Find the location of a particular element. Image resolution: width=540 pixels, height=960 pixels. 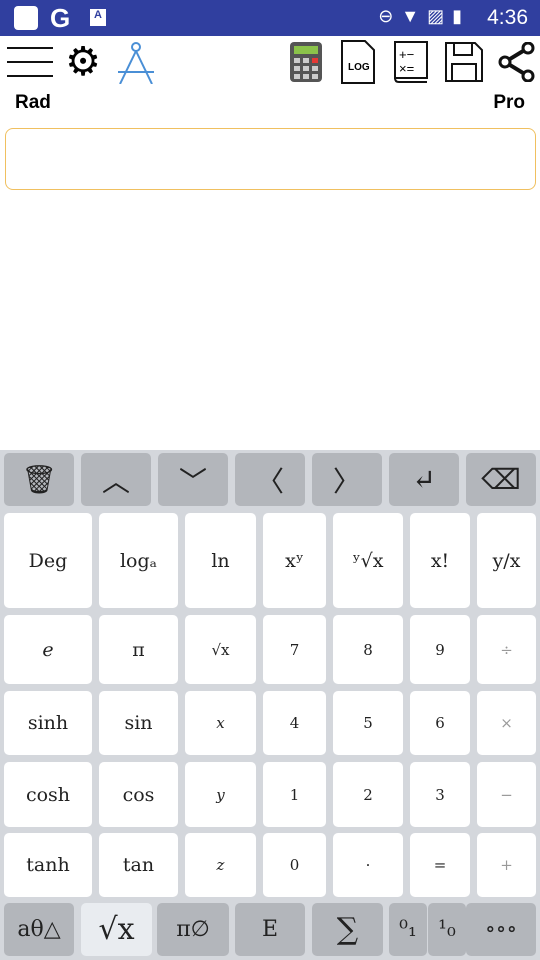

chevron-right-icon: 〉 is located at coordinates (346, 481).